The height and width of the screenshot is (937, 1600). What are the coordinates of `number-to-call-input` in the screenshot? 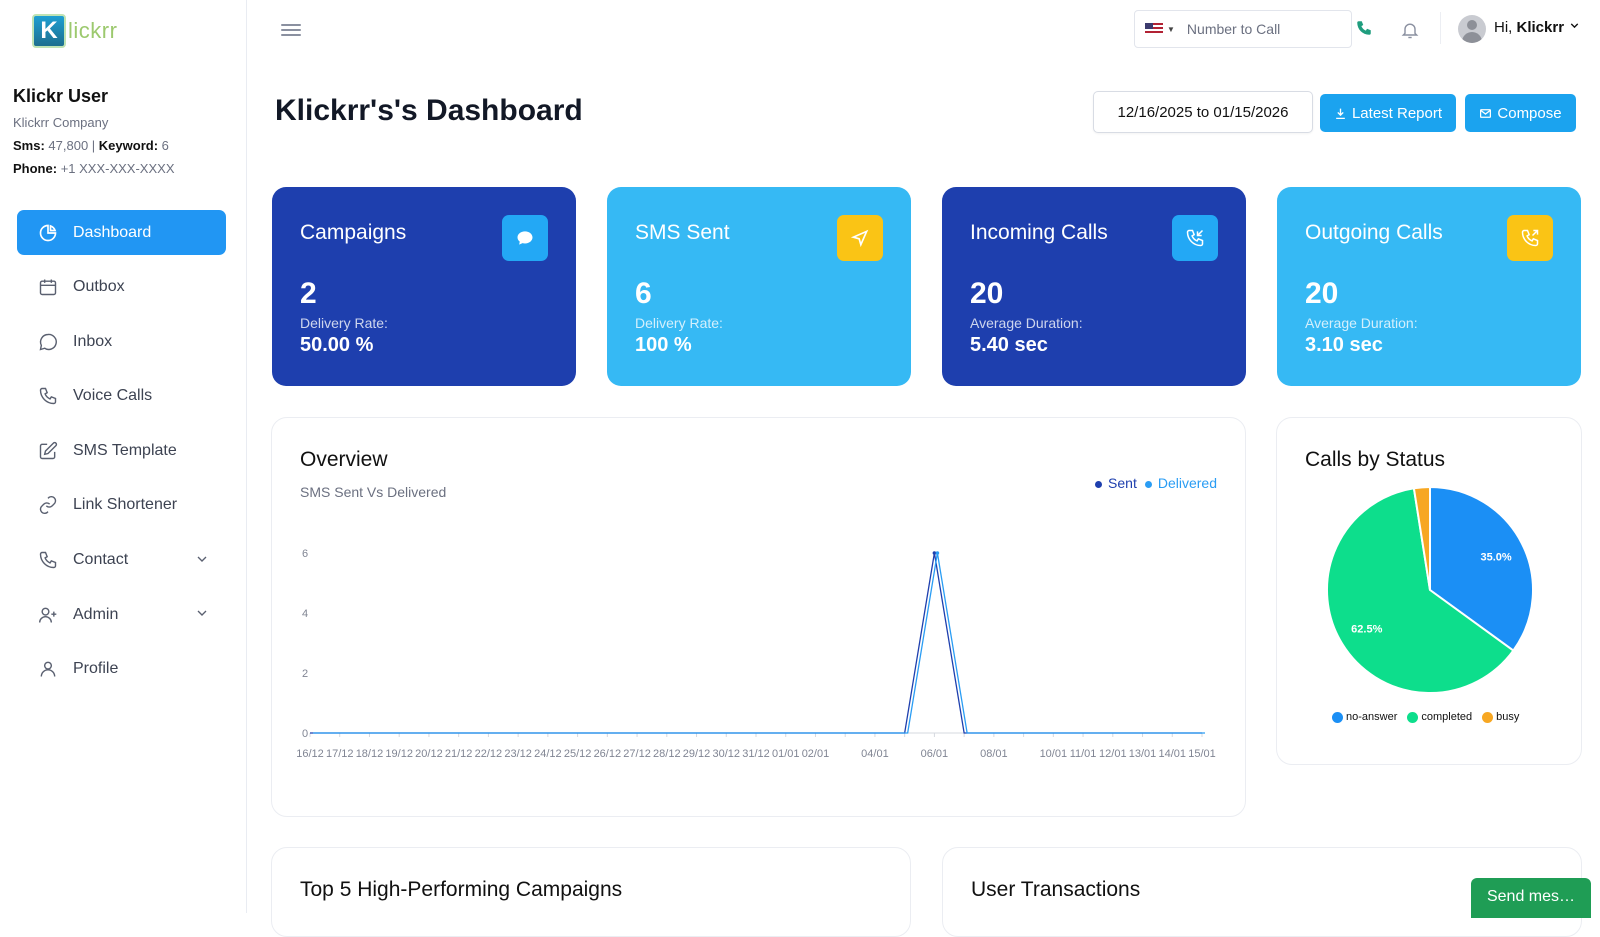 It's located at (1266, 29).